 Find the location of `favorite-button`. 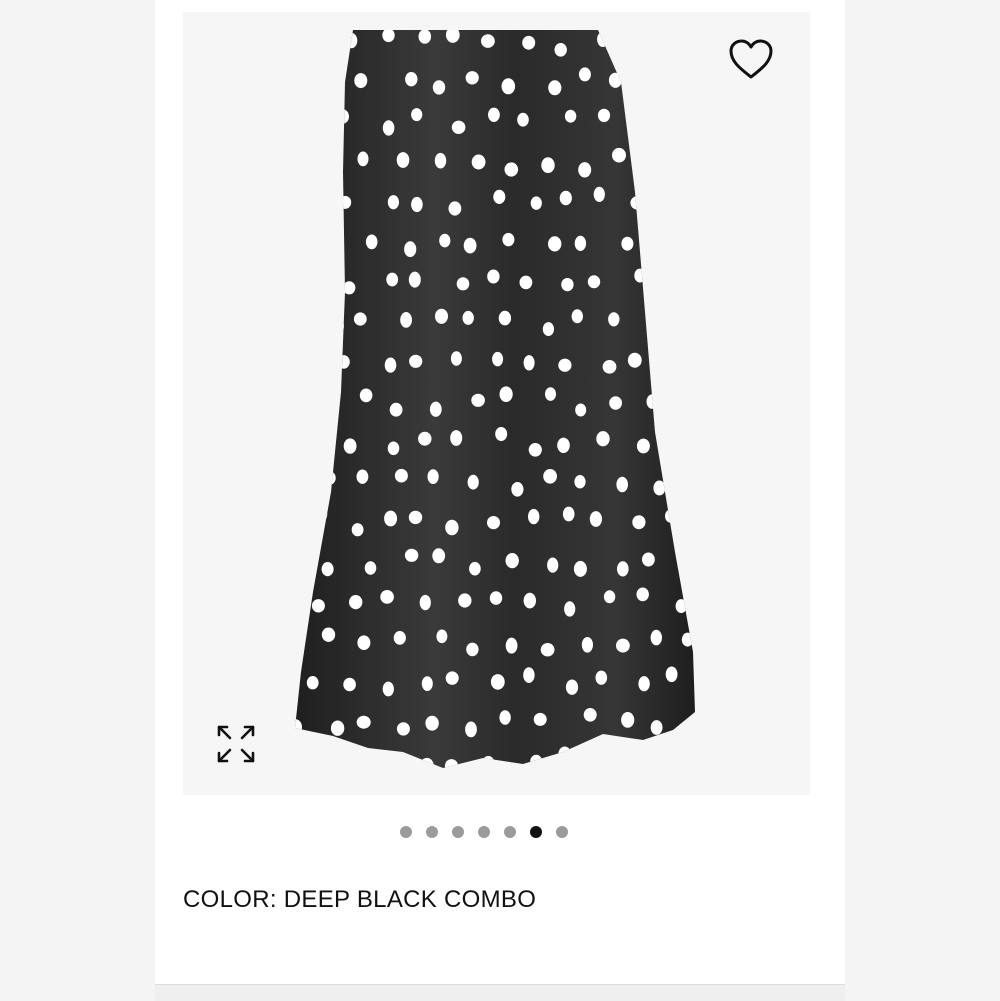

favorite-button is located at coordinates (751, 59).